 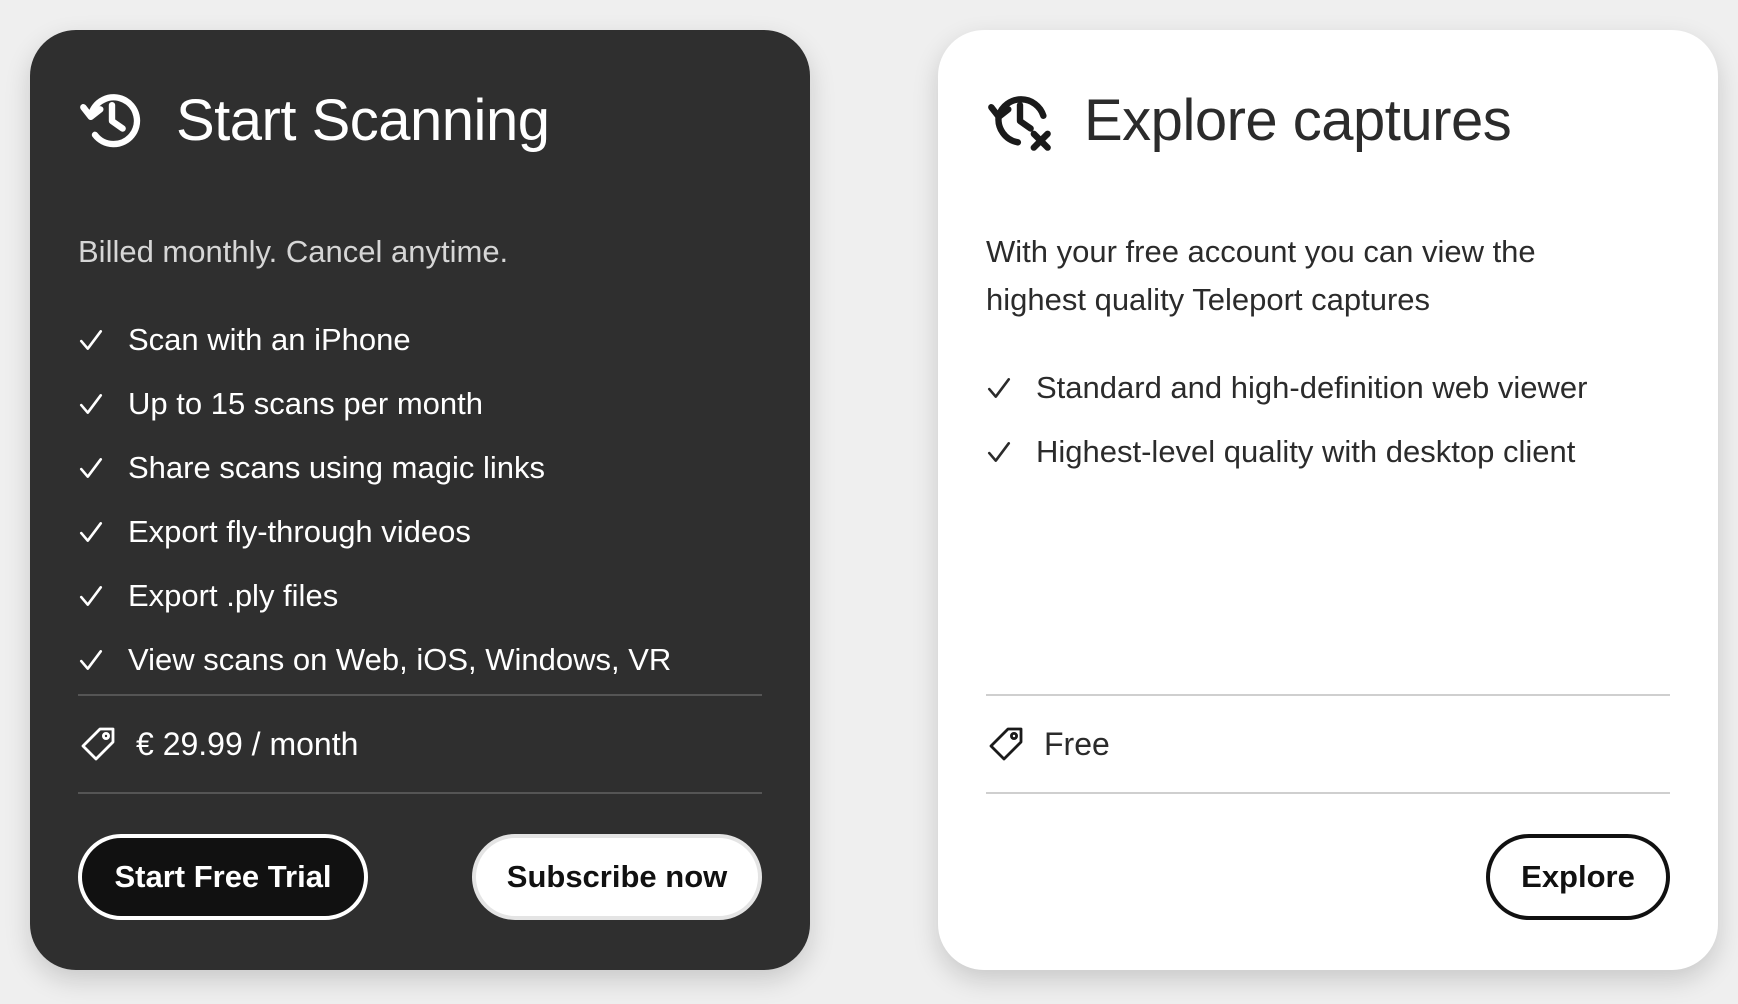 What do you see at coordinates (1312, 387) in the screenshot?
I see `feature-label: Standard and high-definition web viewer` at bounding box center [1312, 387].